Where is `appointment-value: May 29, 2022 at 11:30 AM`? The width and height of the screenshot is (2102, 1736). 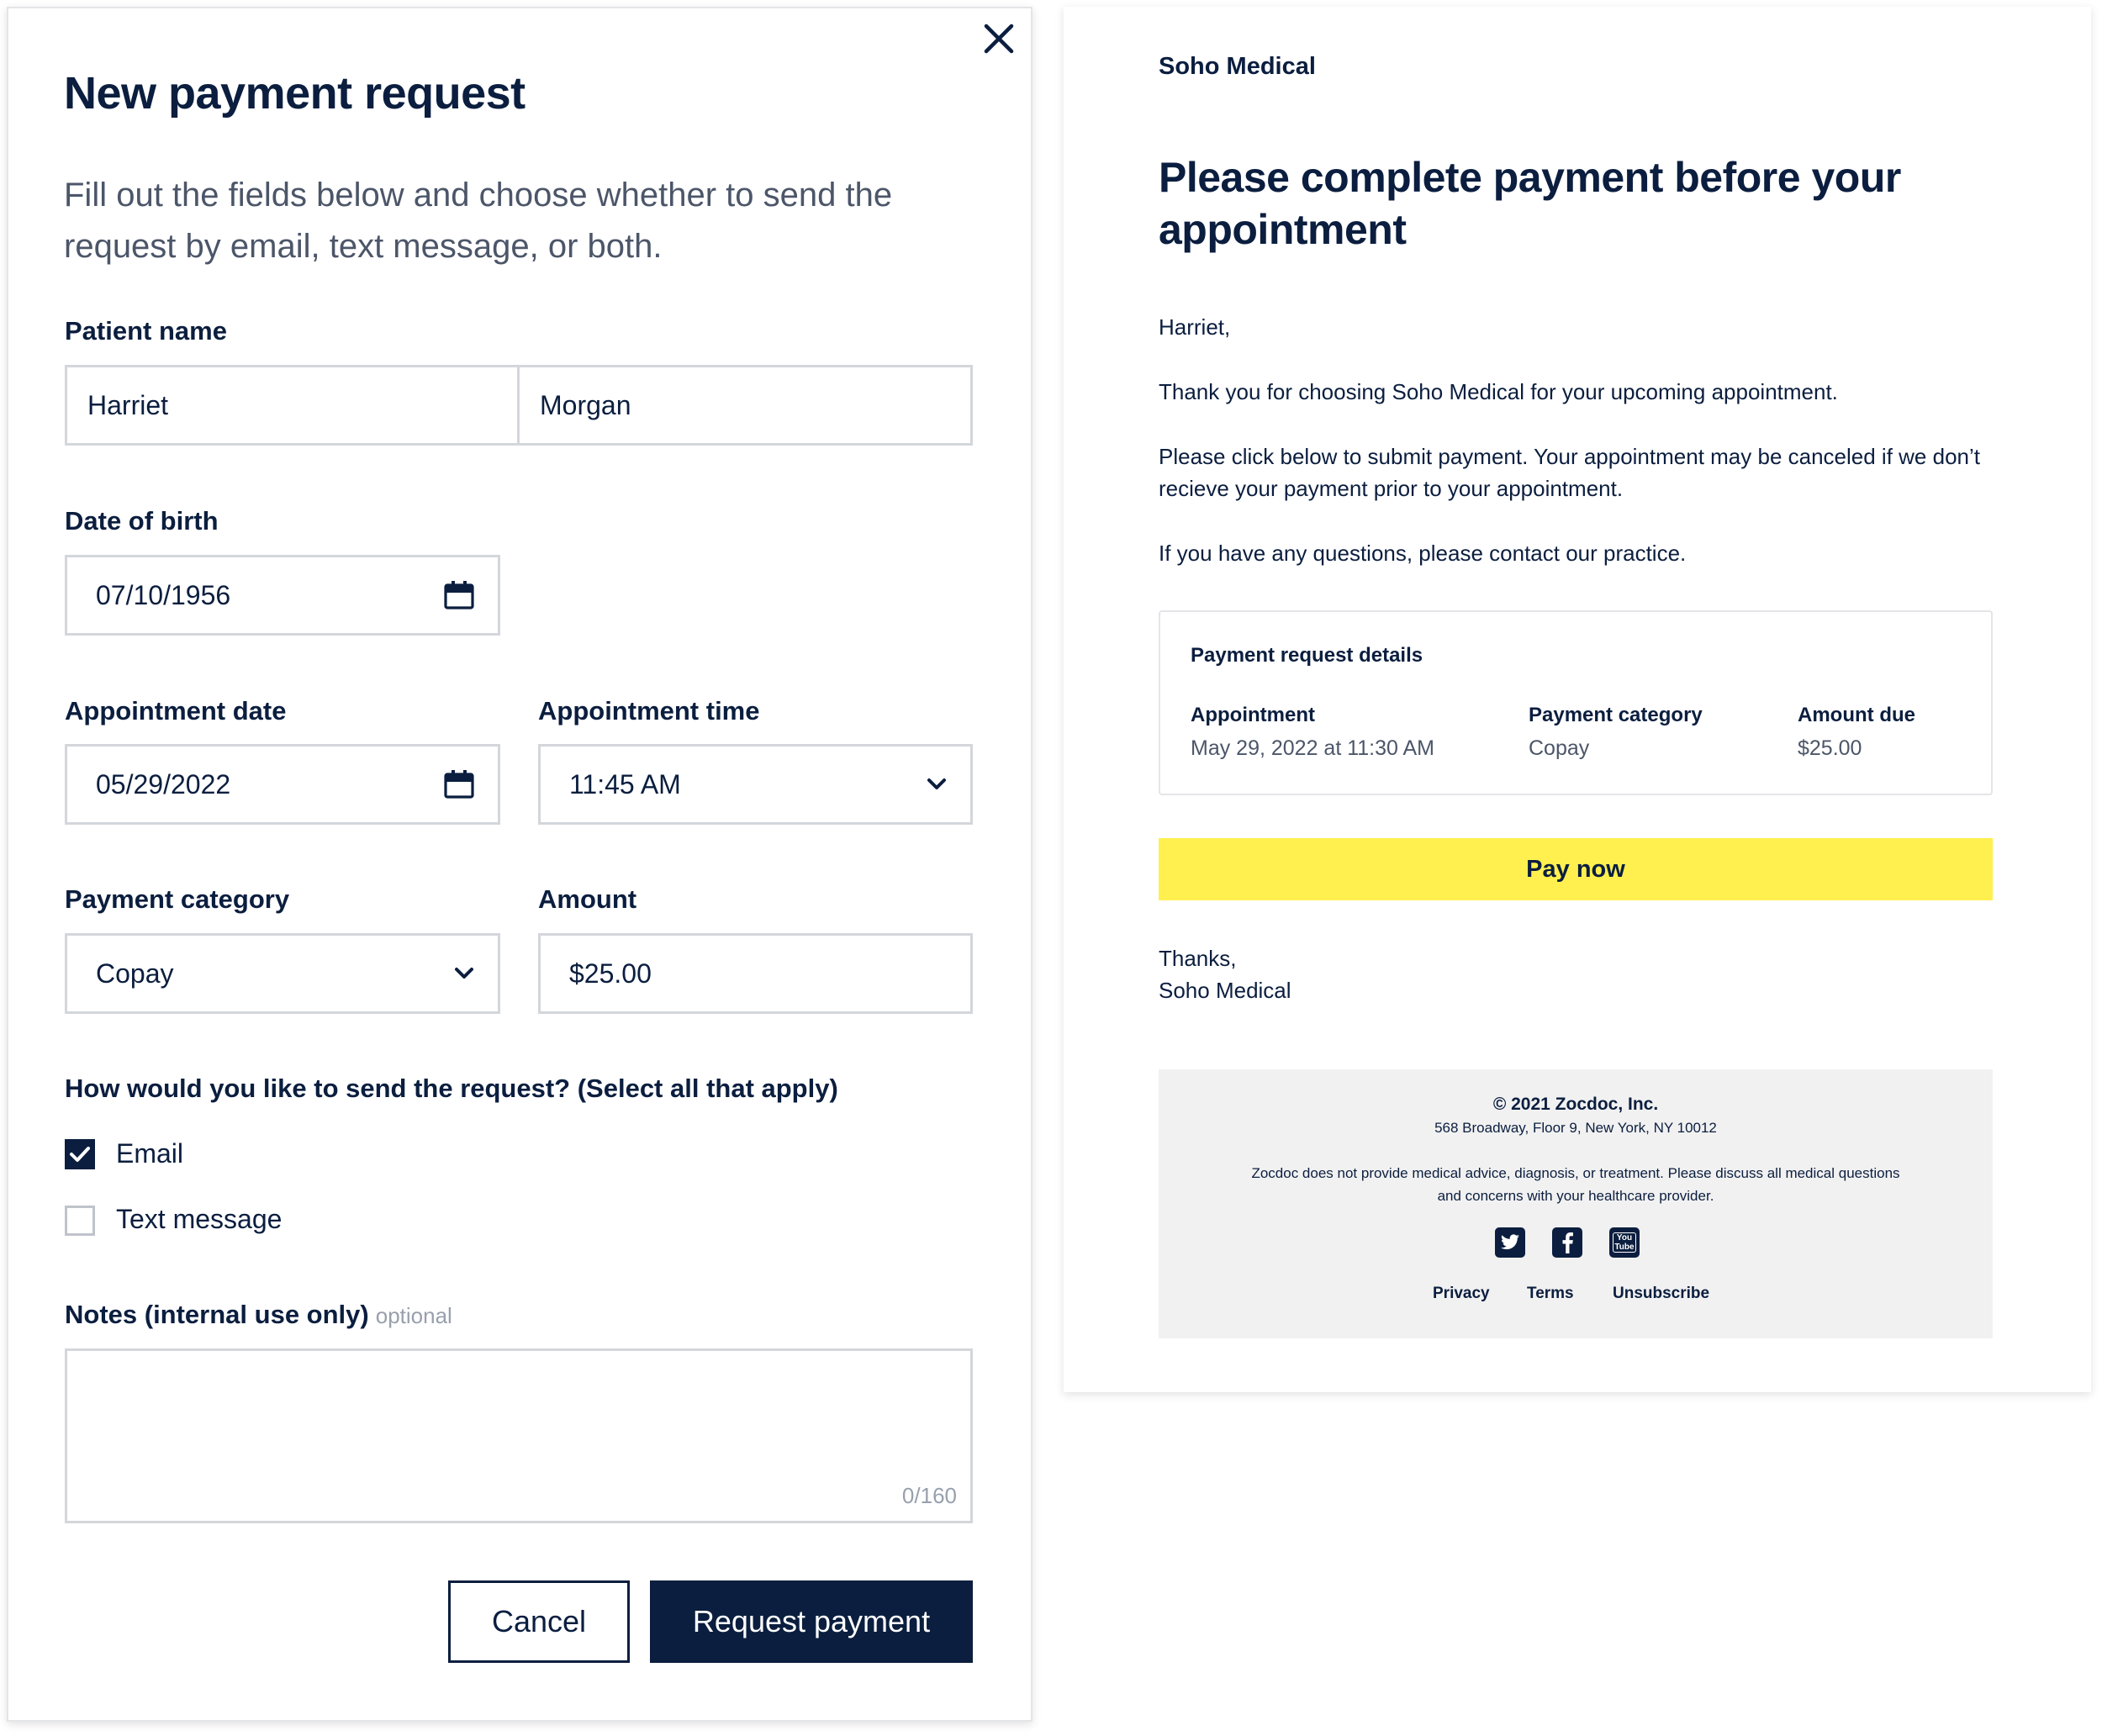
appointment-value: May 29, 2022 at 11:30 AM is located at coordinates (1313, 748).